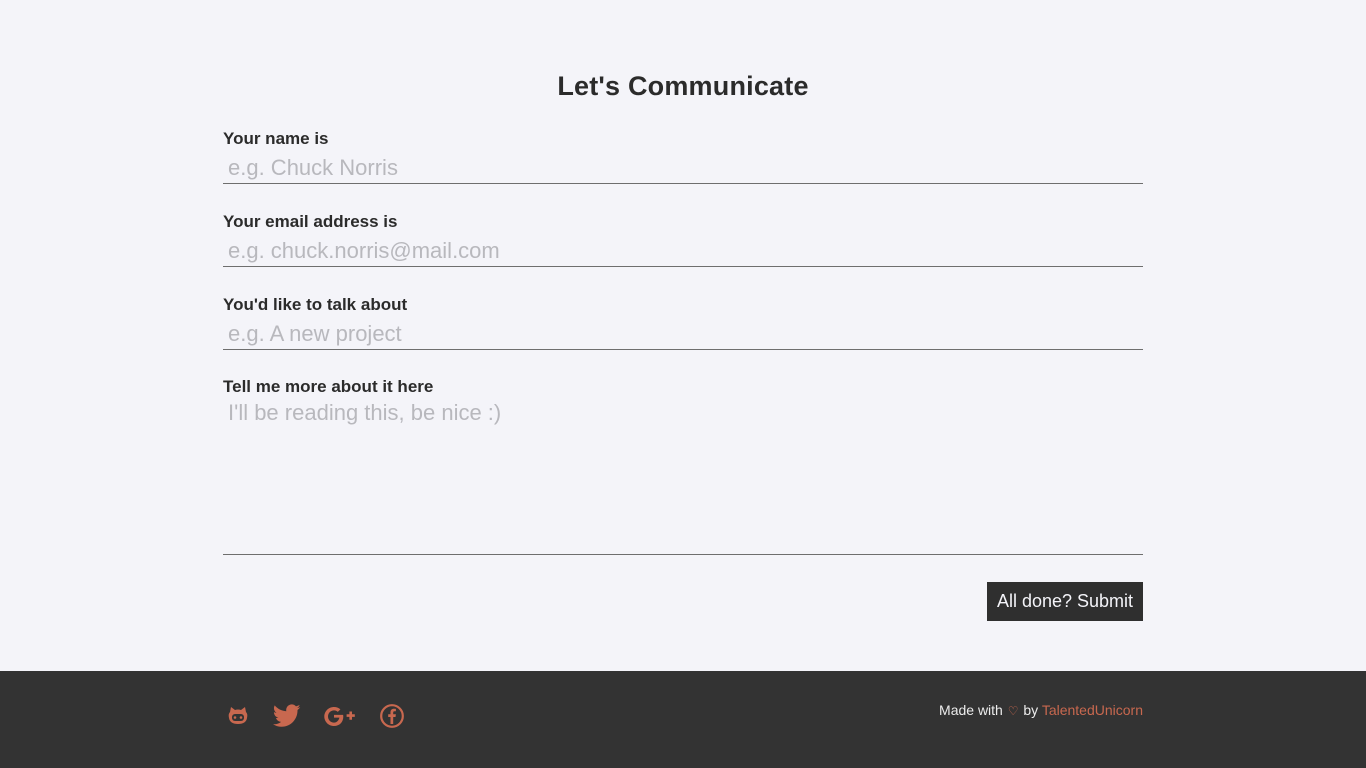 This screenshot has width=1366, height=768. Describe the element at coordinates (315, 304) in the screenshot. I see `topic-label: You'd like to talk about` at that location.